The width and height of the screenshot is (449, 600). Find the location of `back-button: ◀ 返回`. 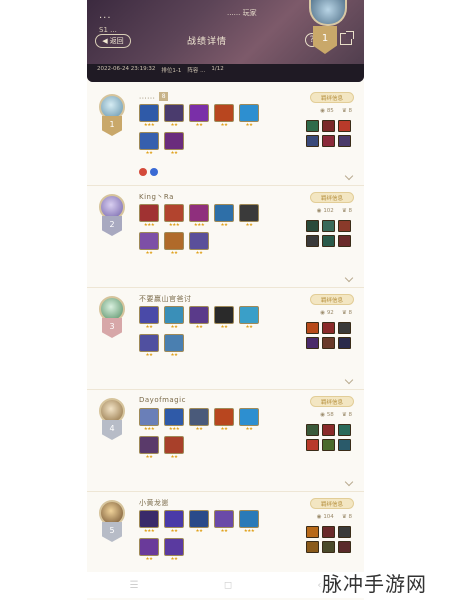

back-button: ◀ 返回 is located at coordinates (113, 41).